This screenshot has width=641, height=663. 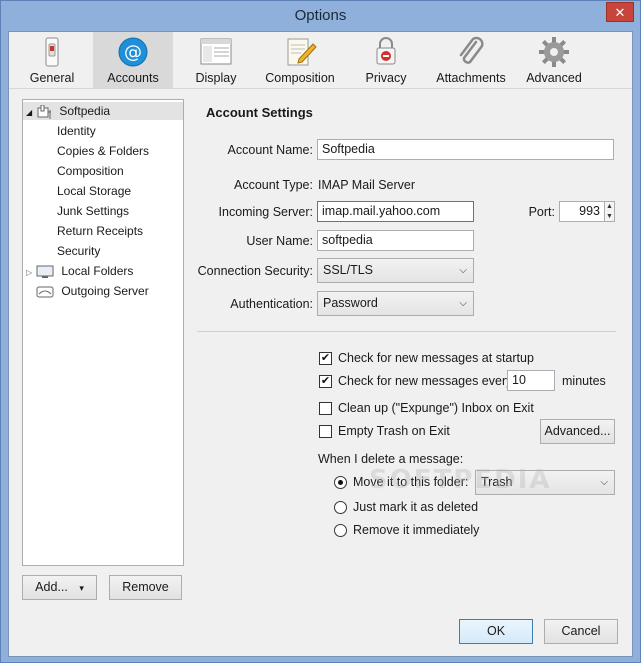 I want to click on tab-display: Display, so click(x=216, y=60).